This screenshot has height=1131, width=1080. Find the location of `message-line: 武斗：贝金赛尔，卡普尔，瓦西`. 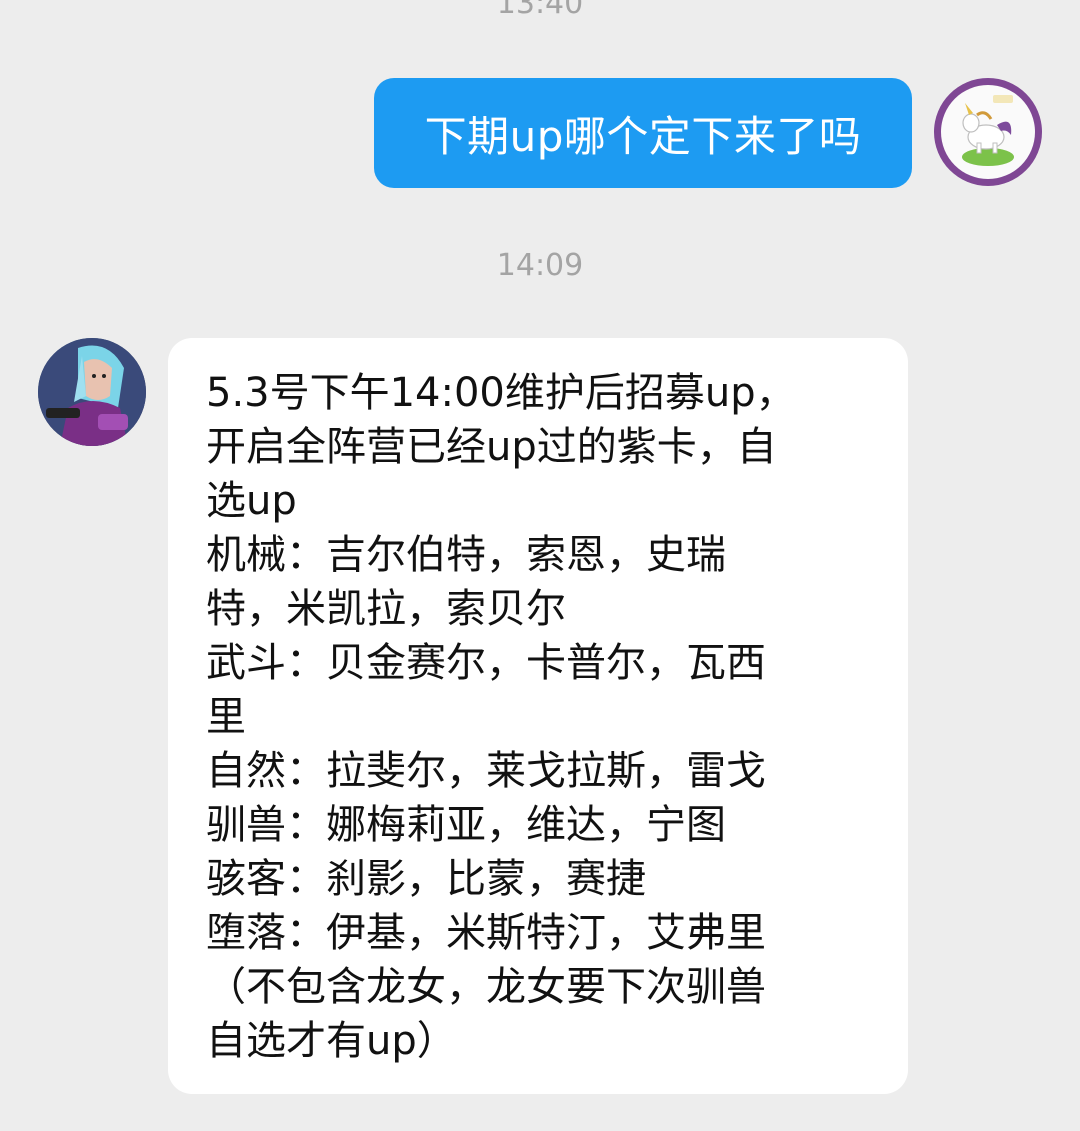

message-line: 武斗：贝金赛尔，卡普尔，瓦西 is located at coordinates (486, 663).